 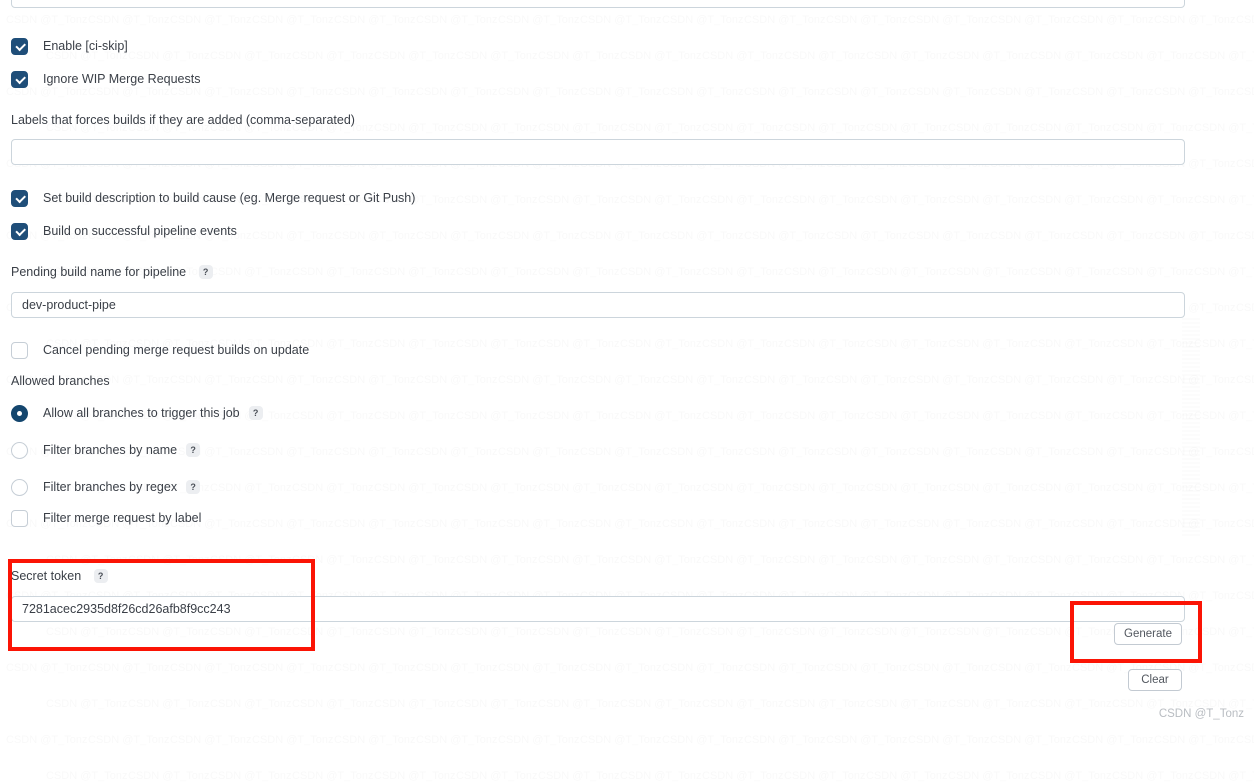 I want to click on checkbox-set-build-description, so click(x=19, y=198).